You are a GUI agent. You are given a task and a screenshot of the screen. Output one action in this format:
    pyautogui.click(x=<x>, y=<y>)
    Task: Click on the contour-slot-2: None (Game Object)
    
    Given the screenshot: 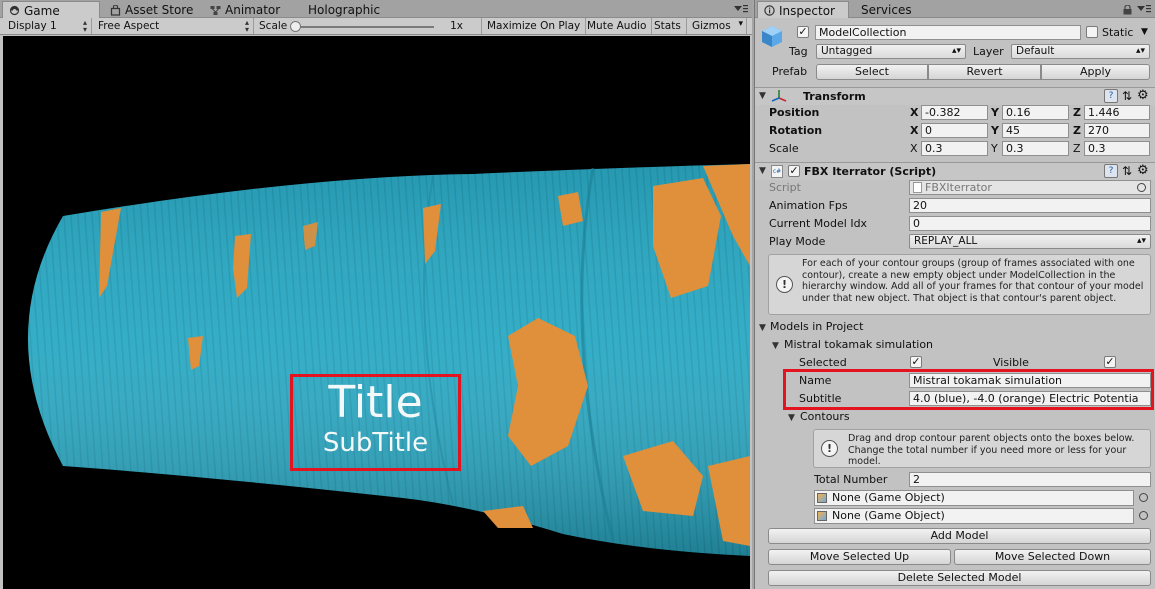 What is the action you would take?
    pyautogui.click(x=974, y=516)
    